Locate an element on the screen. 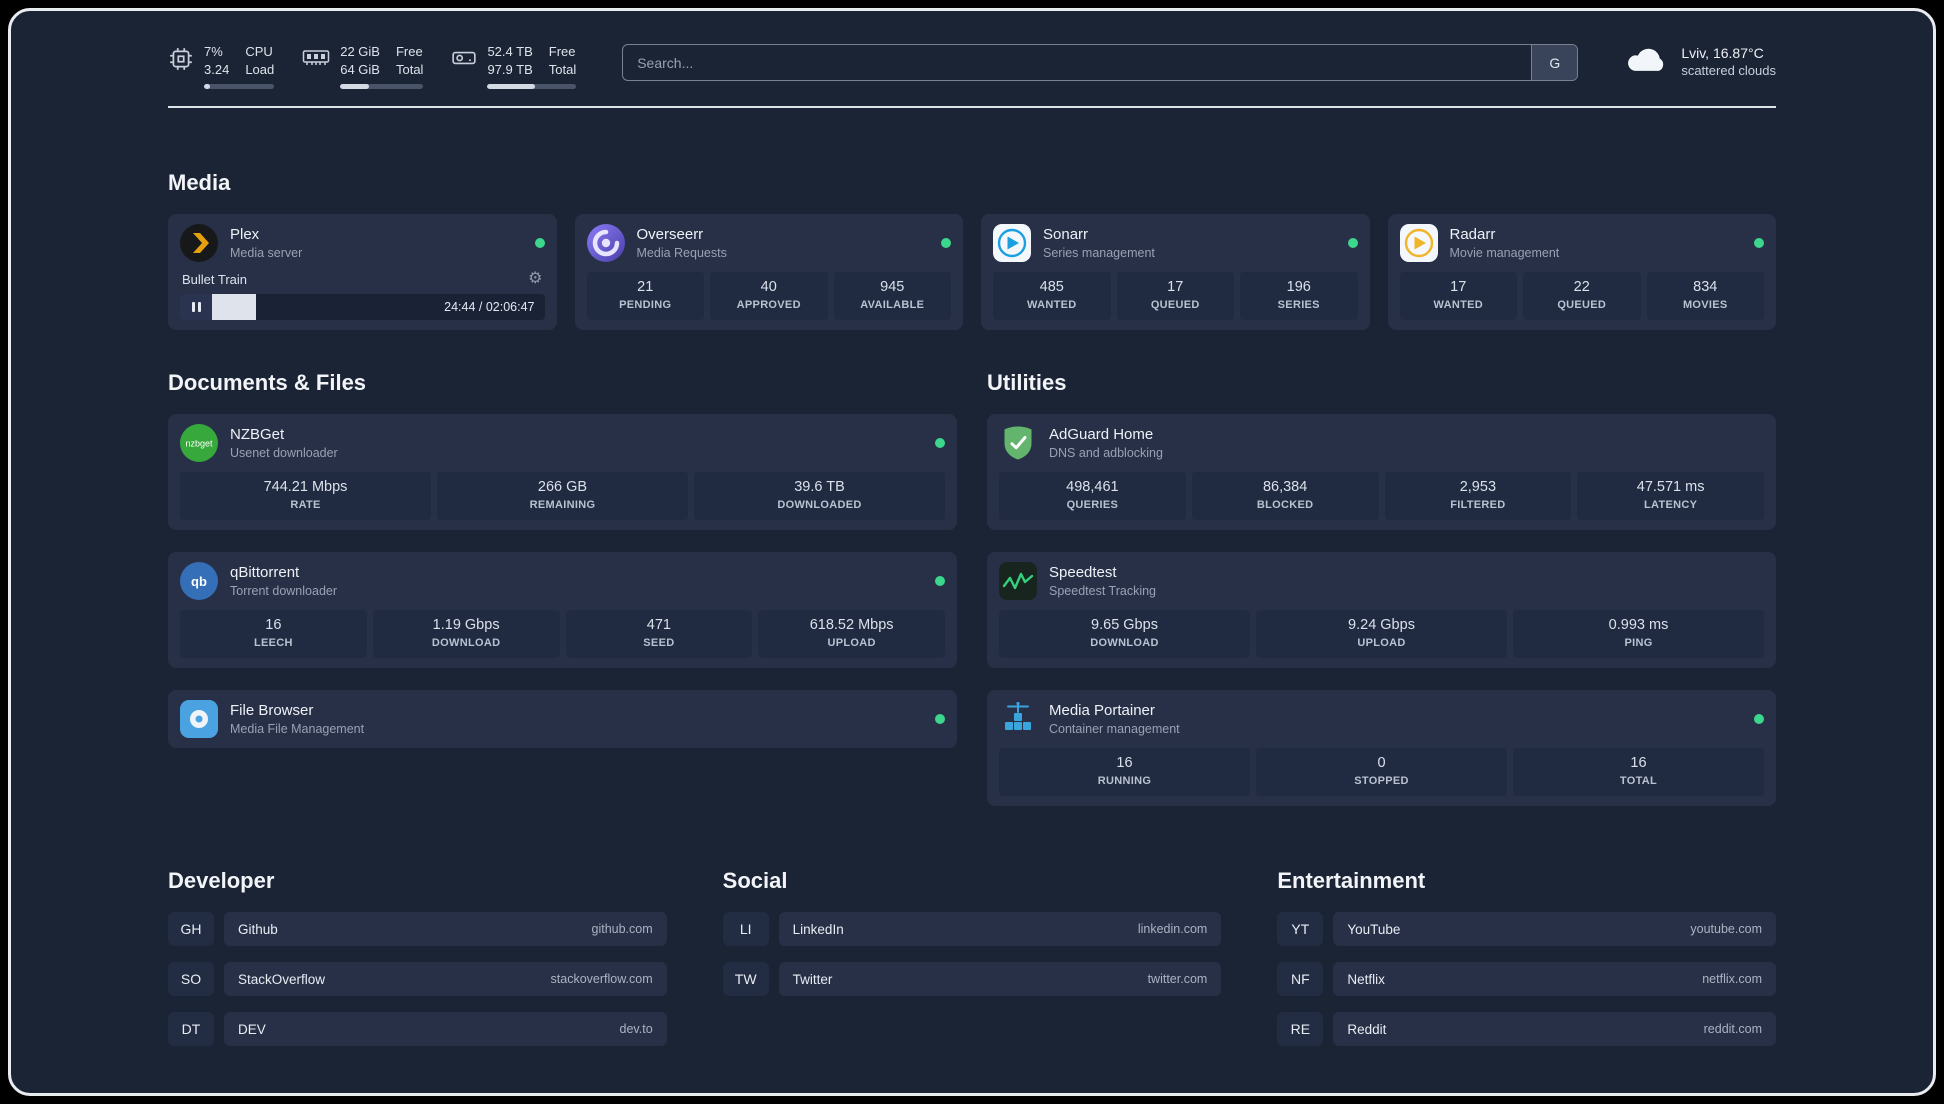  disk-widget: 52.4 TB 97.9 TB Free Total is located at coordinates (514, 66).